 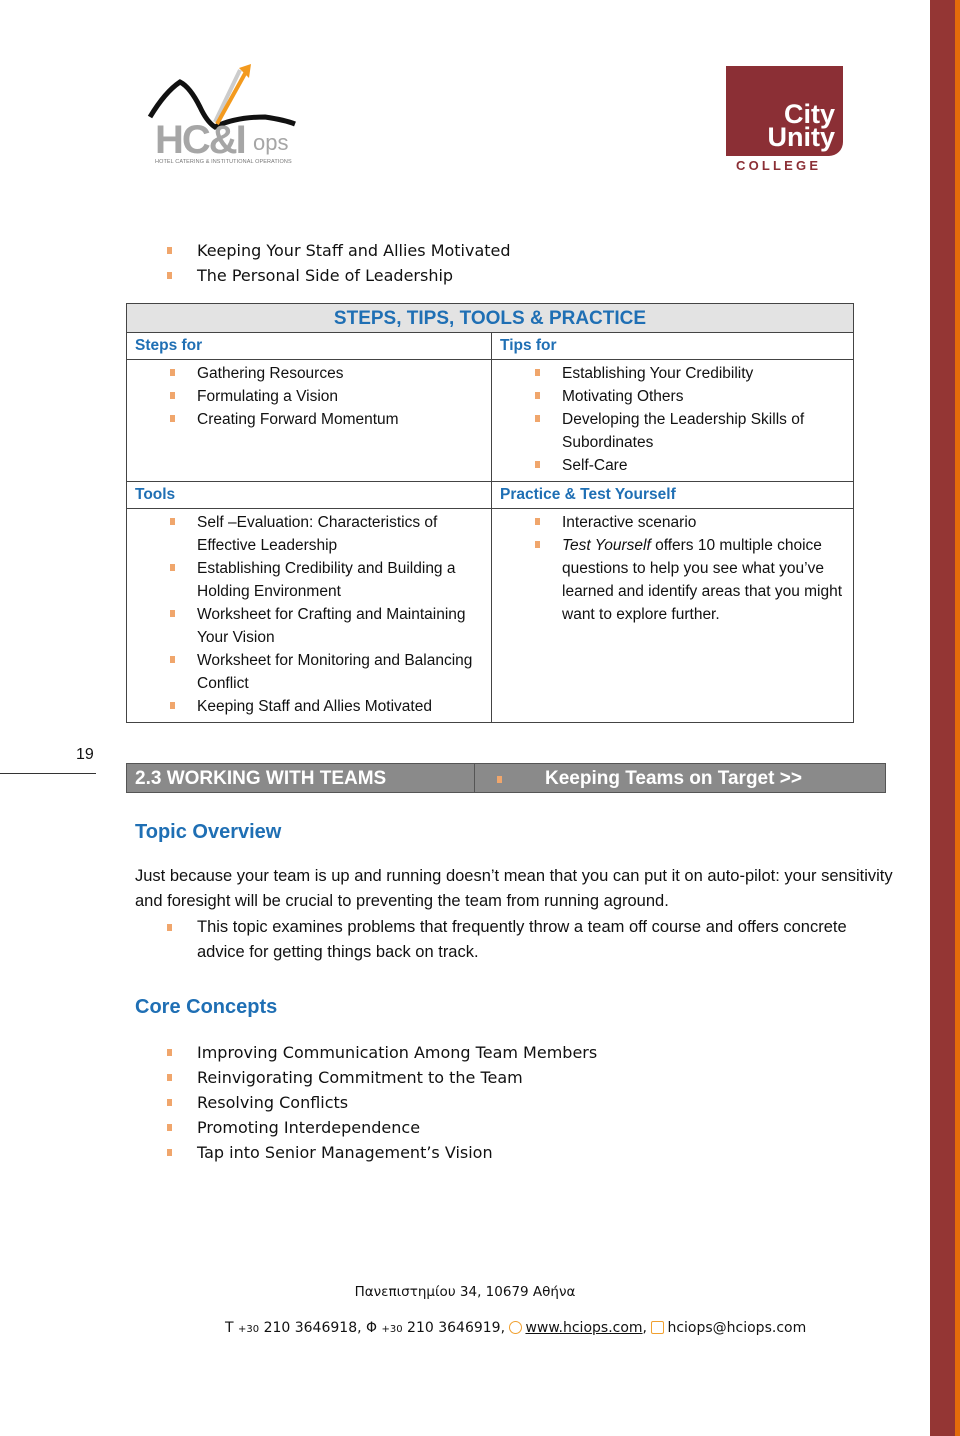 I want to click on steps-label: Steps for, so click(x=169, y=345).